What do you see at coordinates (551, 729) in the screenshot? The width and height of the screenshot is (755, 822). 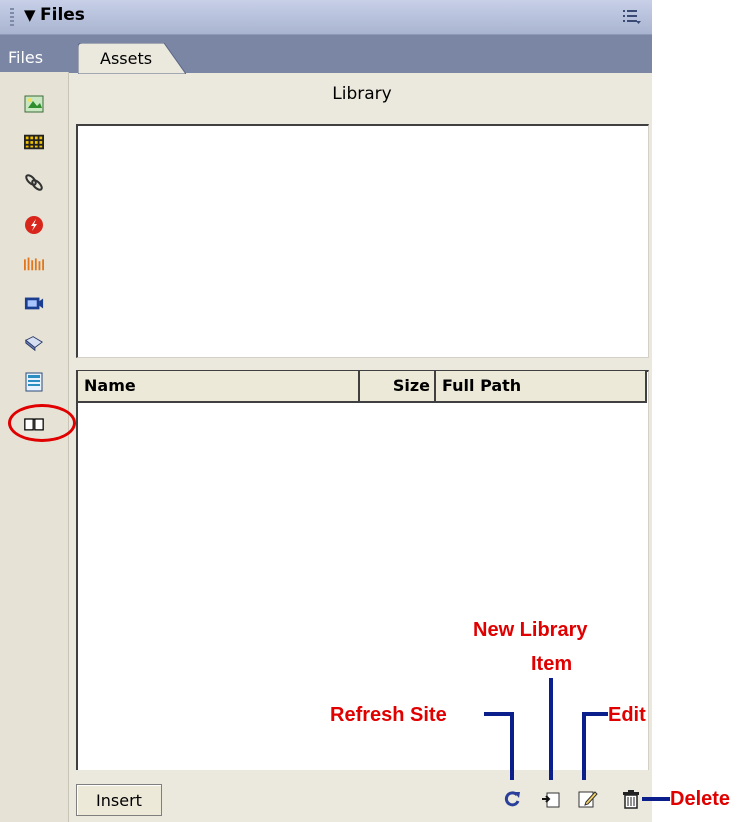 I see `new-item-leader` at bounding box center [551, 729].